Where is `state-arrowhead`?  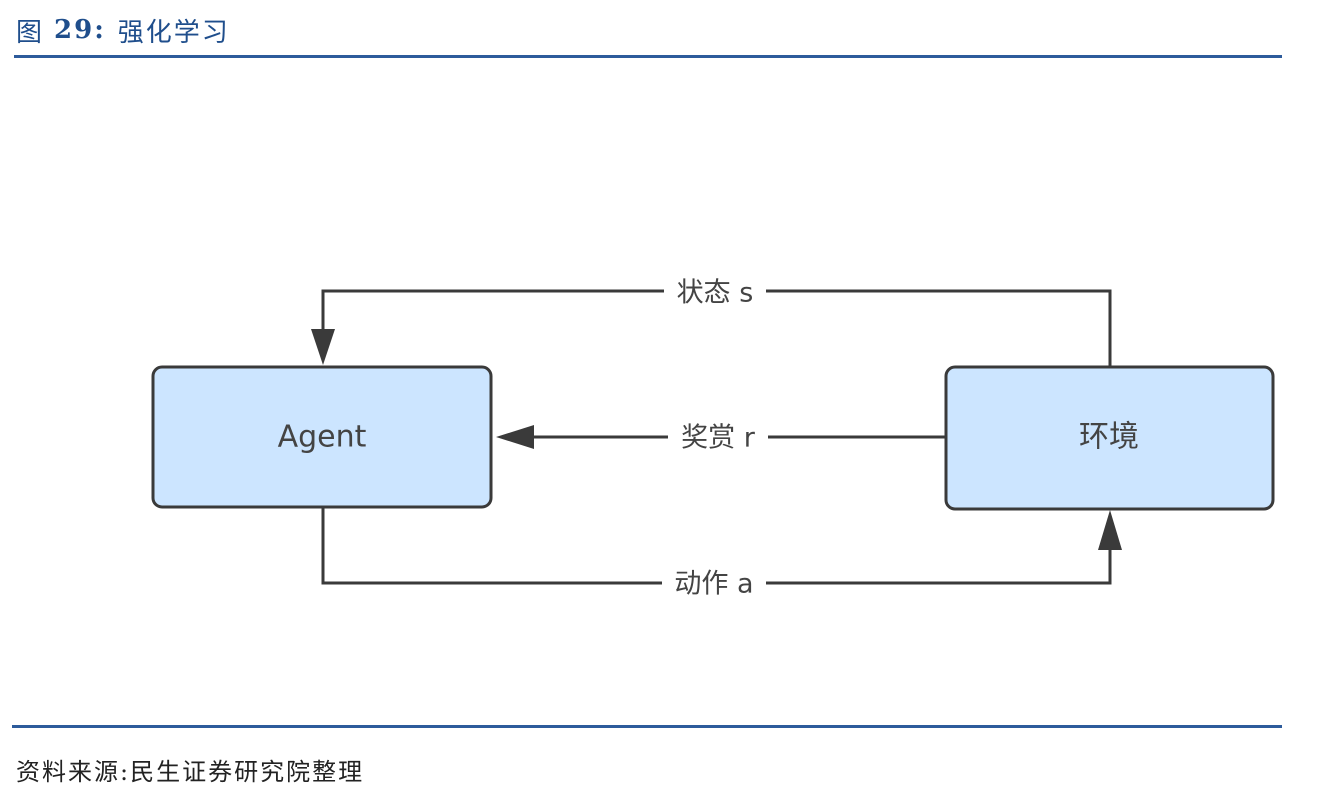 state-arrowhead is located at coordinates (323, 347).